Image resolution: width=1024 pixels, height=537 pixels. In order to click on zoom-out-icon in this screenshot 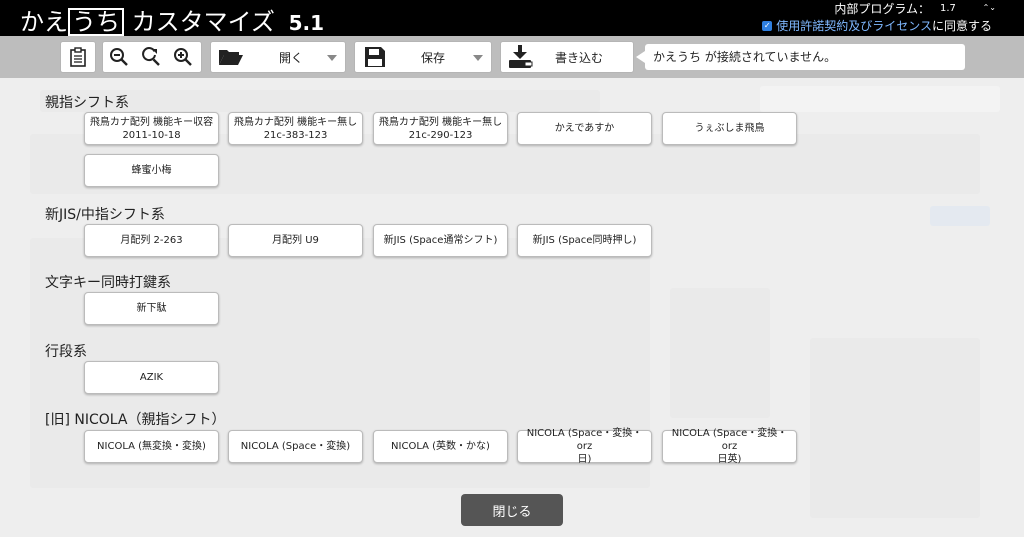, I will do `click(119, 57)`.